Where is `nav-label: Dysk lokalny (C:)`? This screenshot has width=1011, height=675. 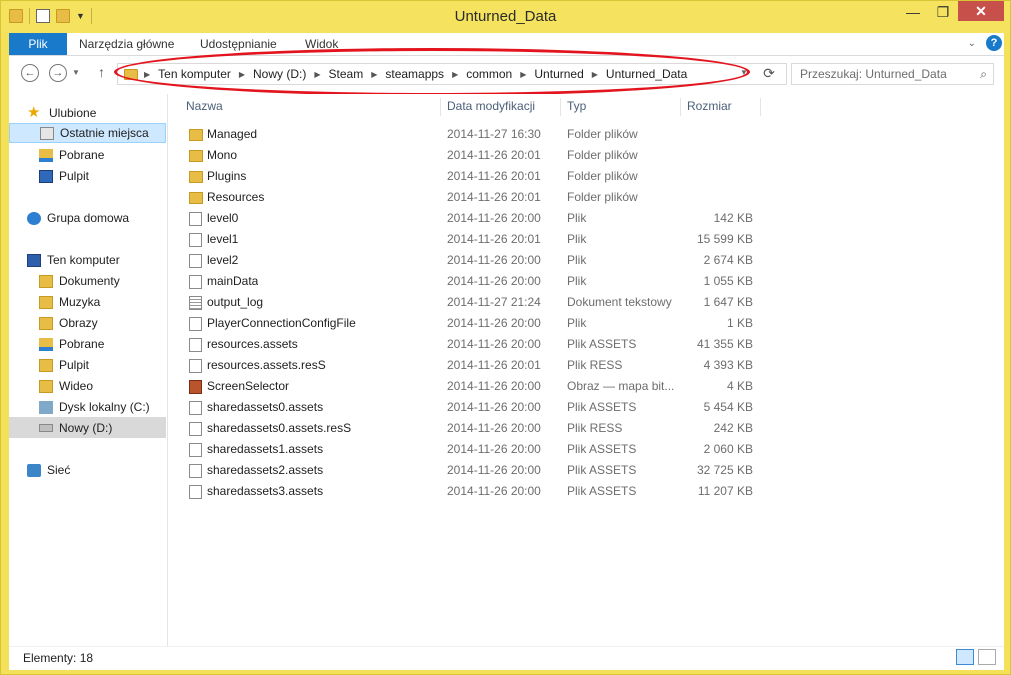 nav-label: Dysk lokalny (C:) is located at coordinates (104, 407).